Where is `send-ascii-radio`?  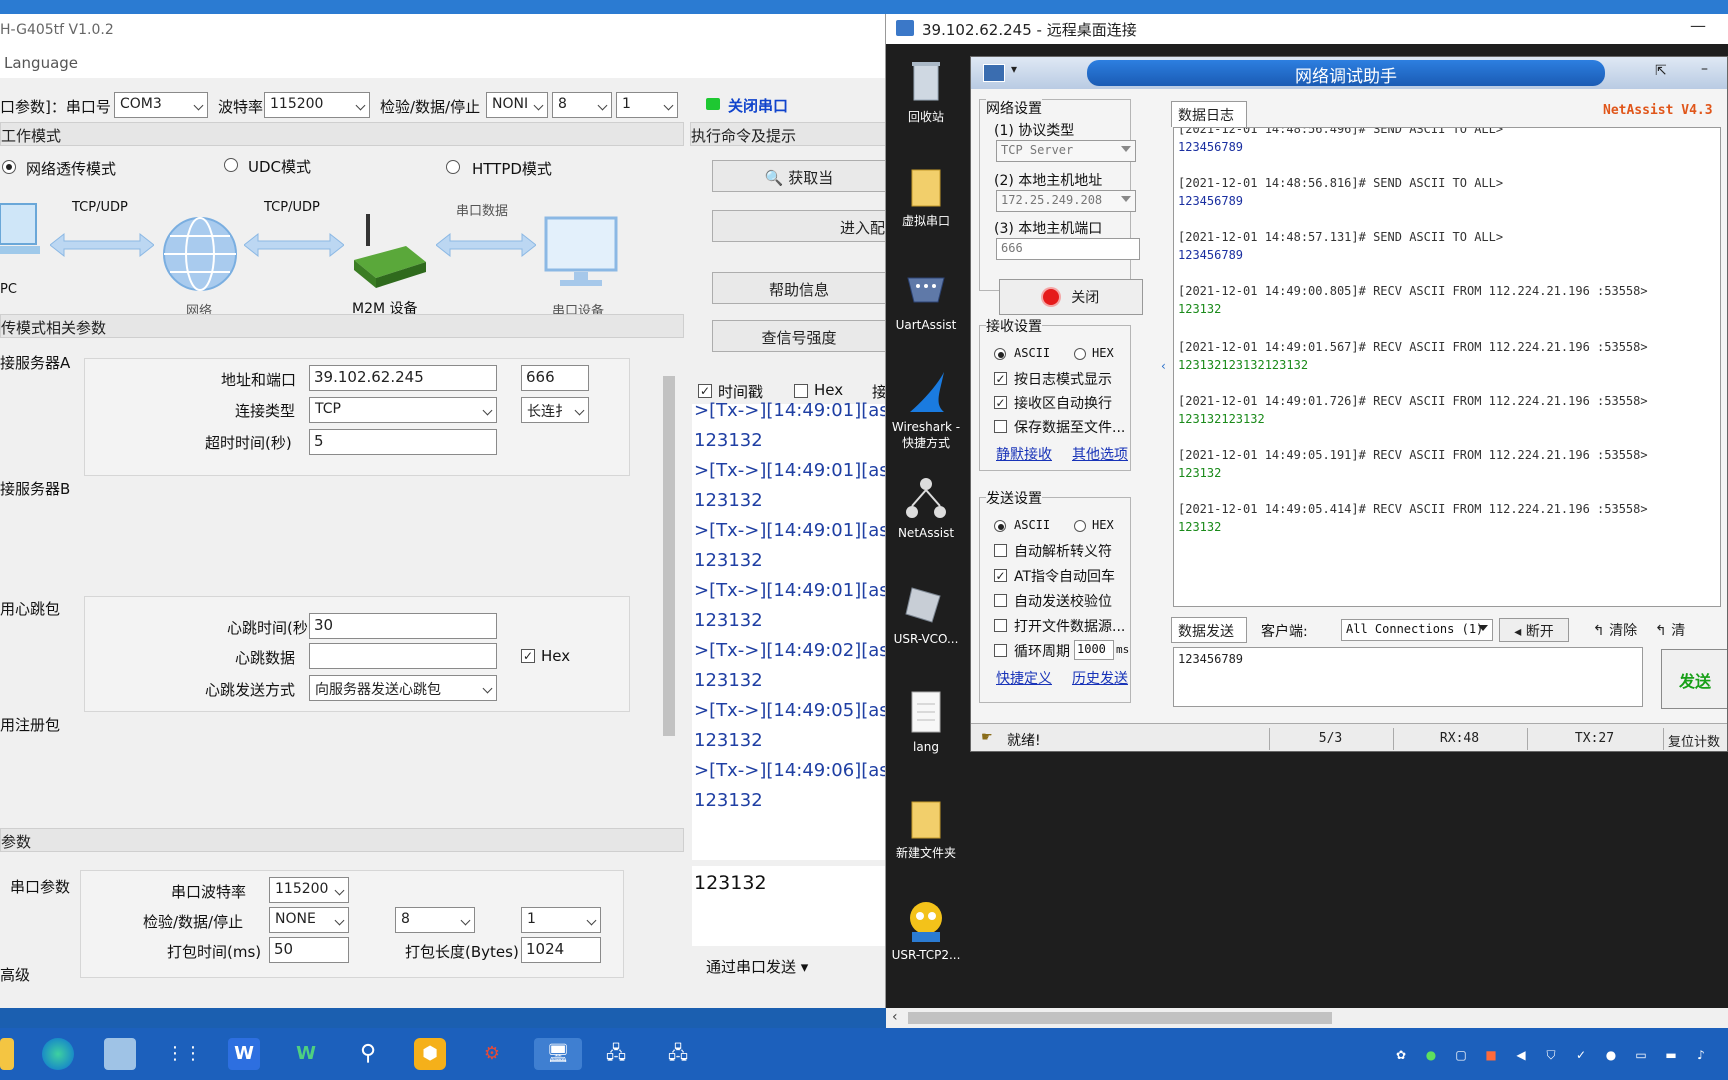 send-ascii-radio is located at coordinates (1000, 526).